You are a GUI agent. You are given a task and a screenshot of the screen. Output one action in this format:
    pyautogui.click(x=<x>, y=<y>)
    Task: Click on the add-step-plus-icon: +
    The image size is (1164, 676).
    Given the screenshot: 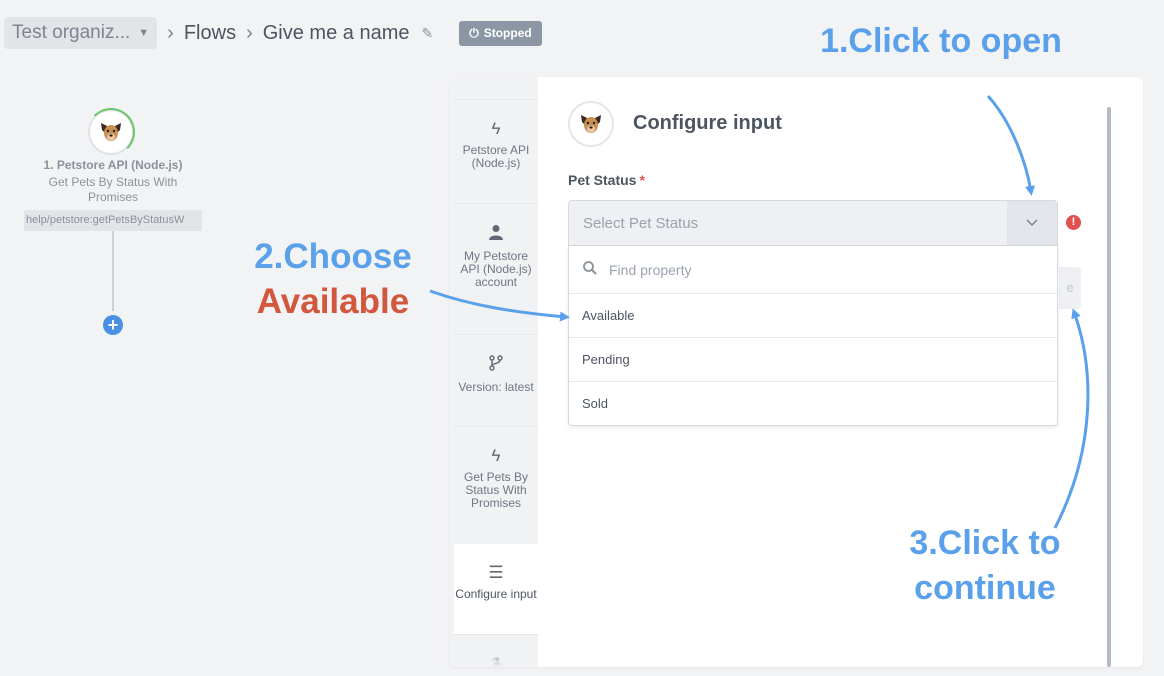 What is the action you would take?
    pyautogui.click(x=113, y=325)
    